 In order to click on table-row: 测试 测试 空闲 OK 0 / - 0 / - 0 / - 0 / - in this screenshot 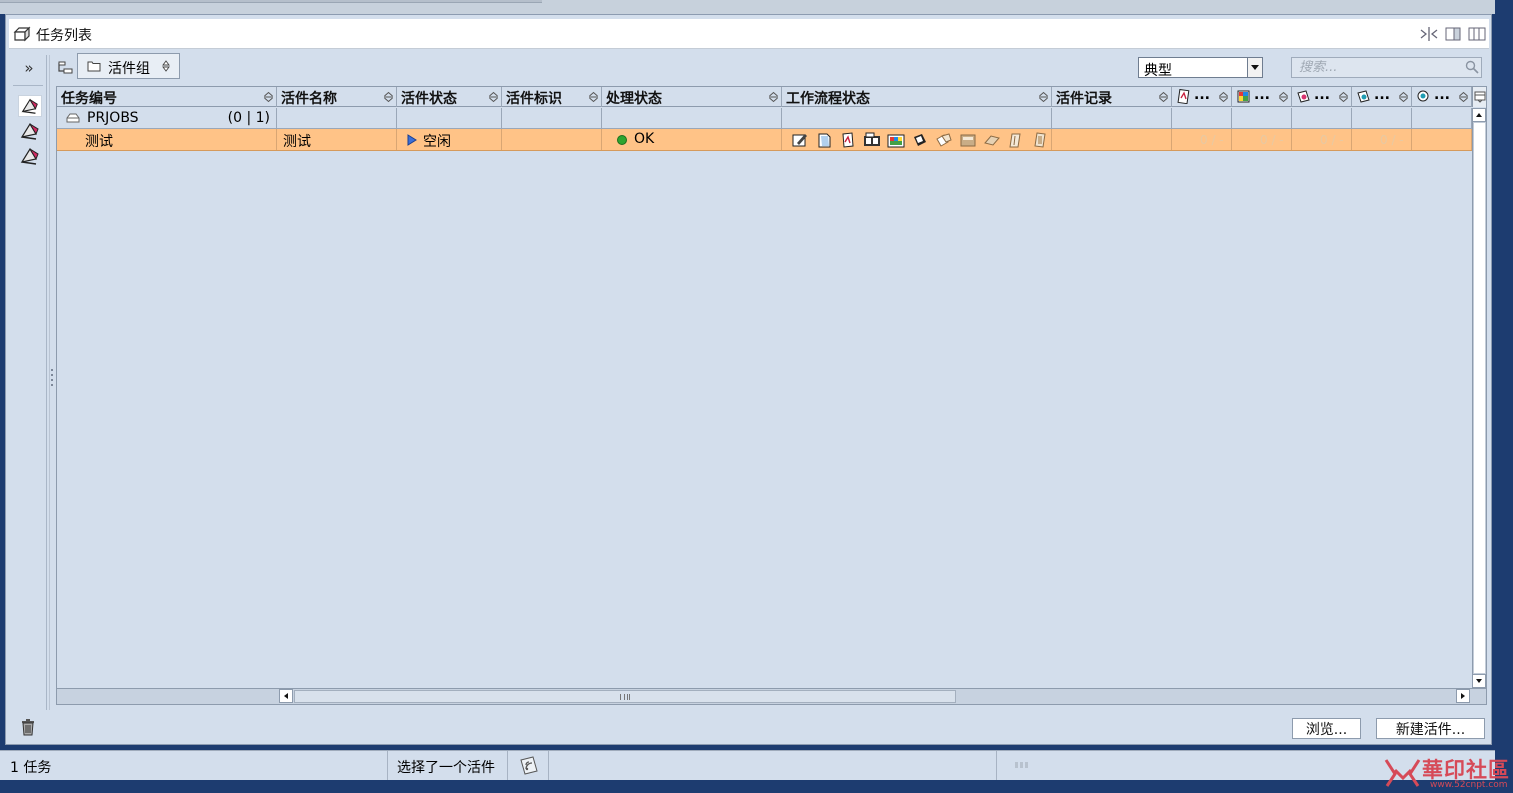, I will do `click(764, 140)`.